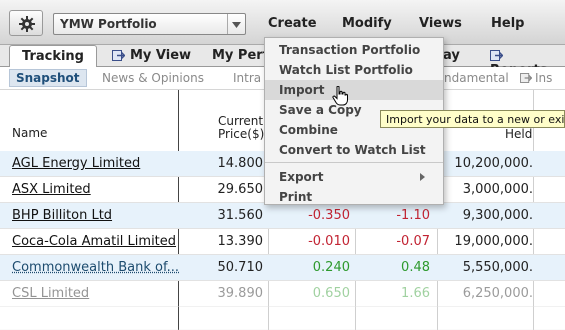  Describe the element at coordinates (329, 215) in the screenshot. I see `row-change: -0.350` at that location.